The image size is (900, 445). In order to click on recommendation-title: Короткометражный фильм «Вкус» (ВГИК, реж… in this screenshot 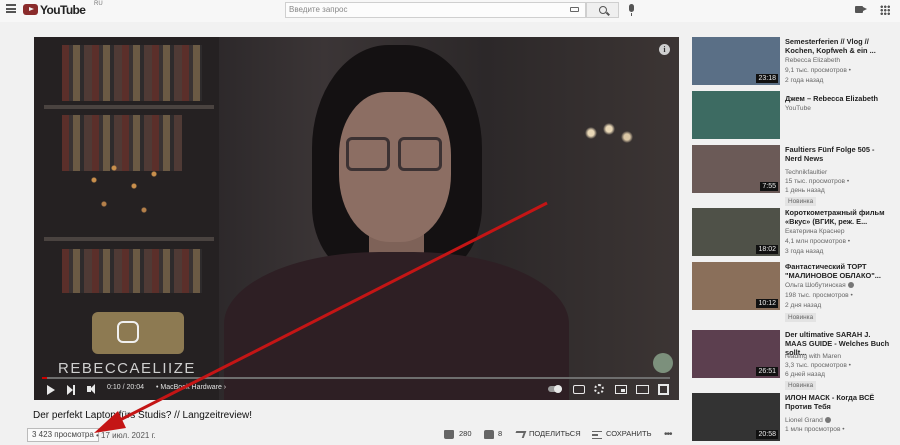, I will do `click(837, 217)`.